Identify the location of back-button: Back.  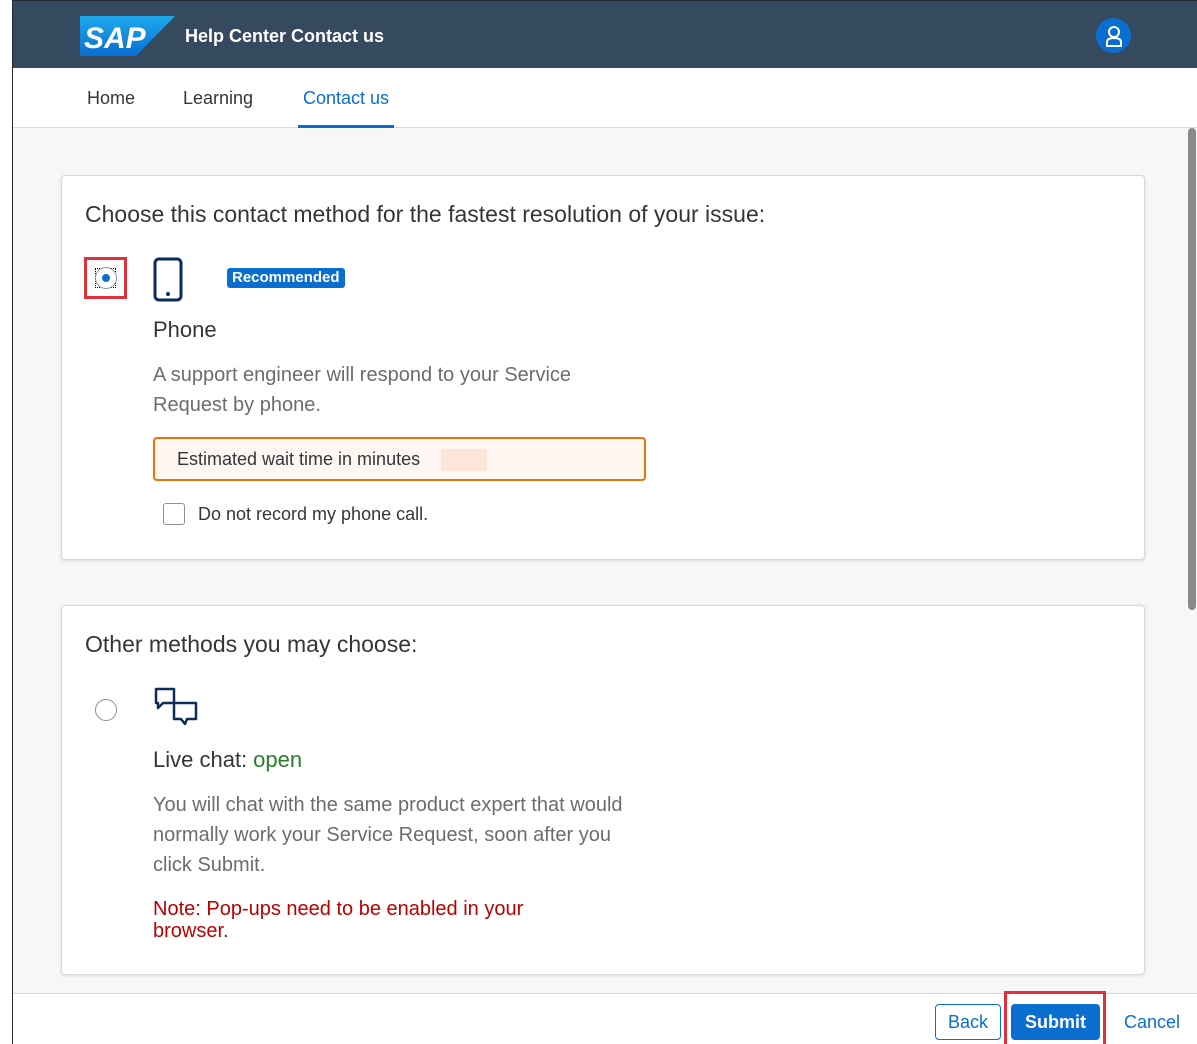
(968, 1022).